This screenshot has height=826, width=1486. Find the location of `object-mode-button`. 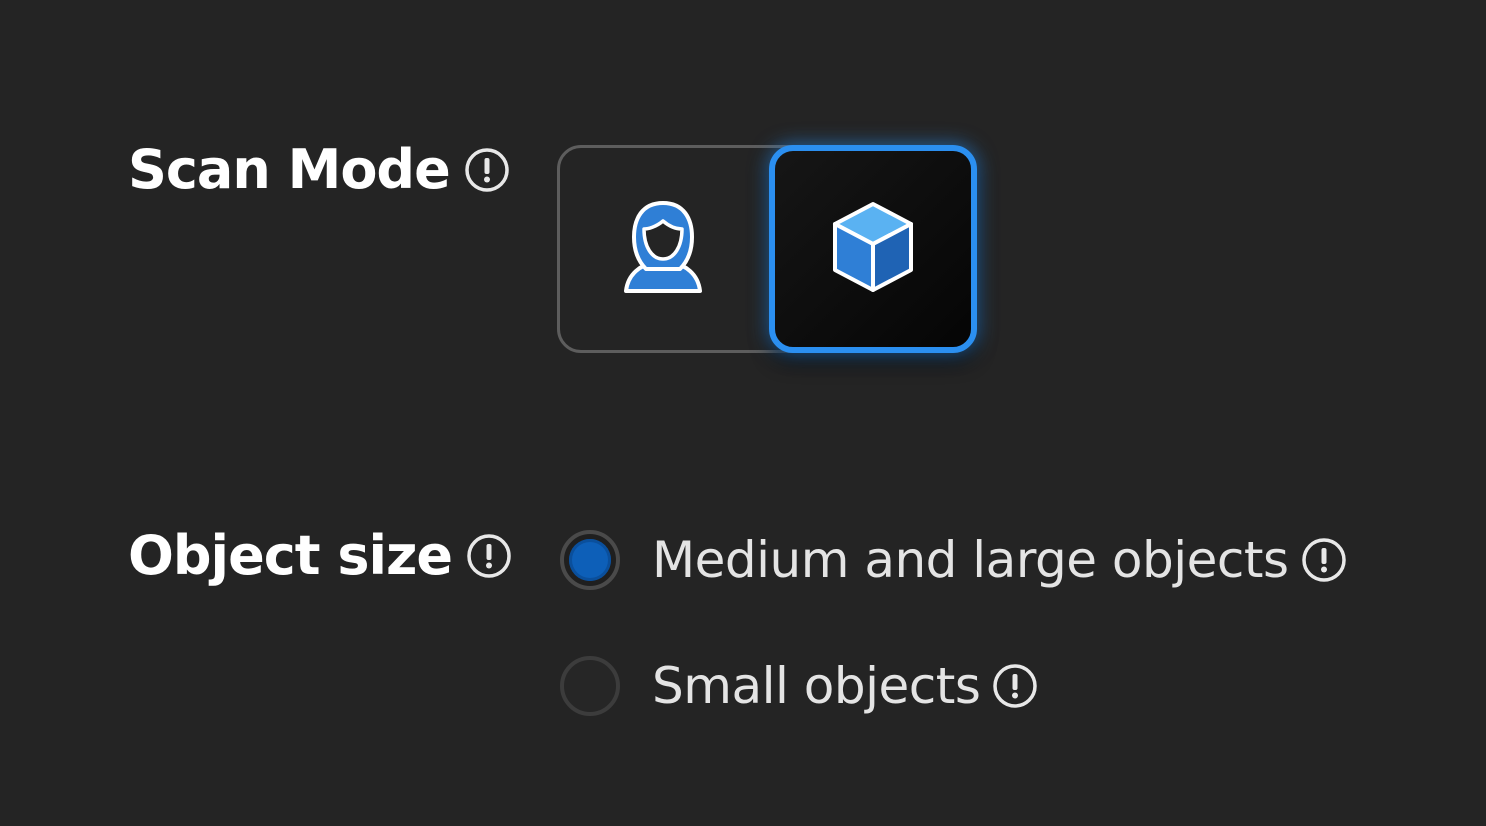

object-mode-button is located at coordinates (873, 249).